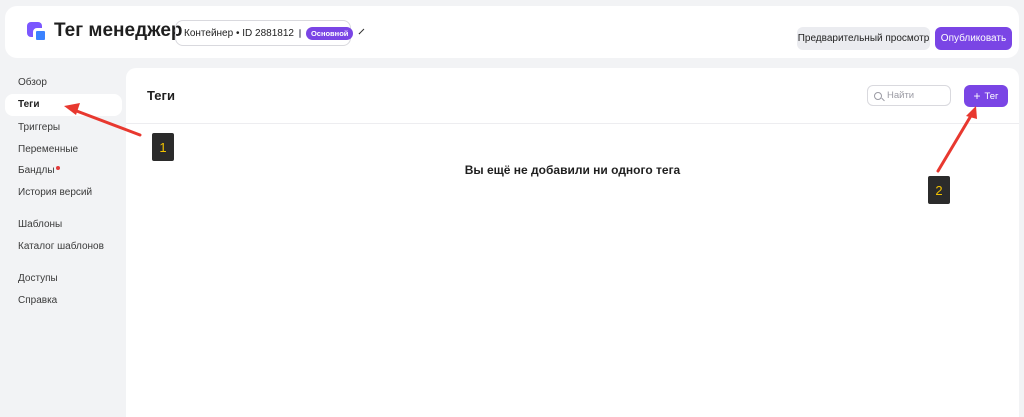  What do you see at coordinates (239, 33) in the screenshot?
I see `container-label: Контейнер • ID 2881812` at bounding box center [239, 33].